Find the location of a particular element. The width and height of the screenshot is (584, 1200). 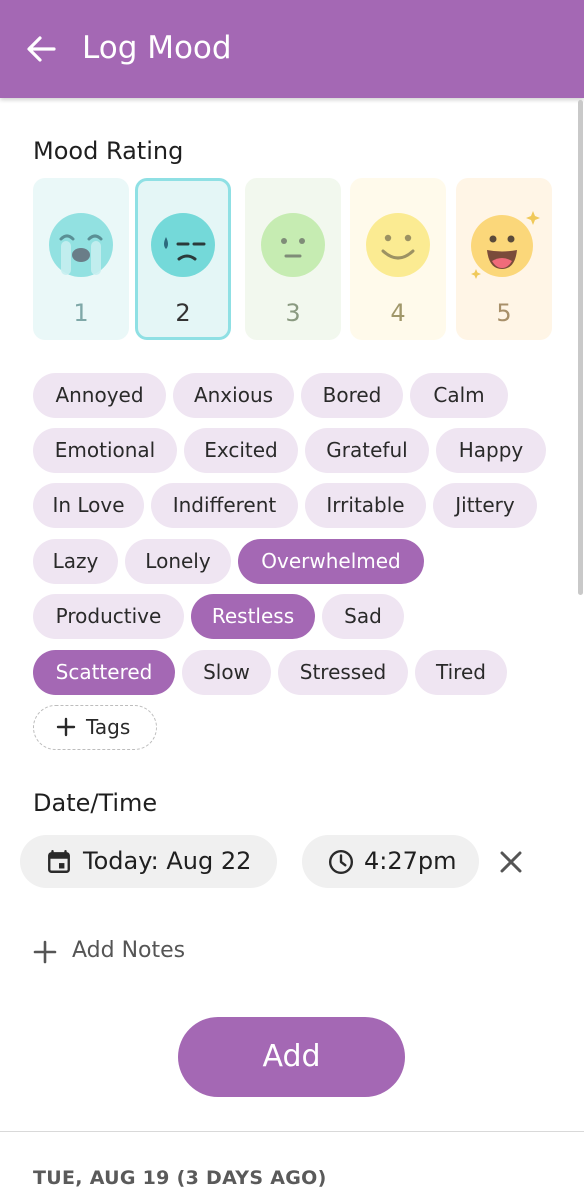

arrow-left-icon is located at coordinates (41, 49).